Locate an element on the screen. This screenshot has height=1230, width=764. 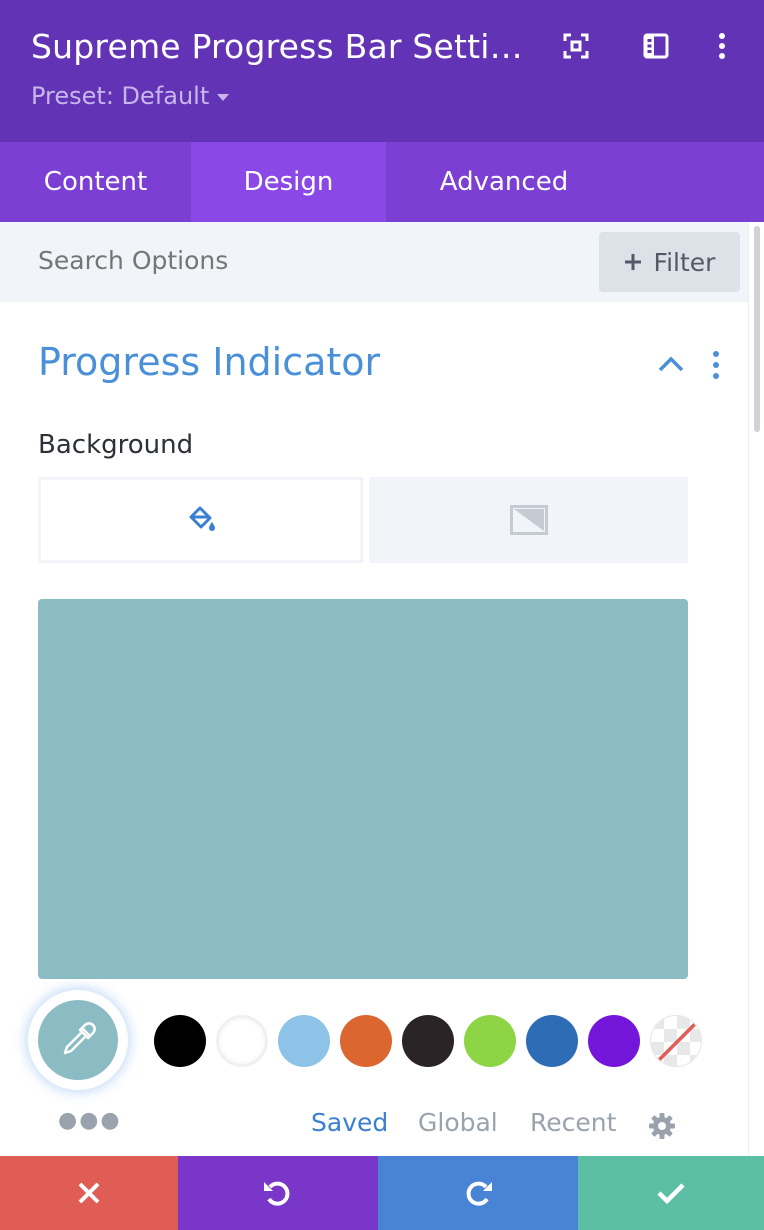
gradient-icon is located at coordinates (528, 520).